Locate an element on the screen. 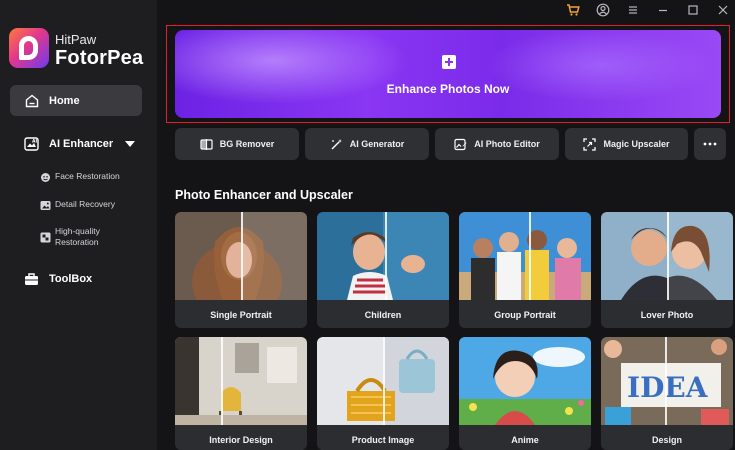 The height and width of the screenshot is (450, 735). card-thumbnail: IDEA is located at coordinates (667, 381).